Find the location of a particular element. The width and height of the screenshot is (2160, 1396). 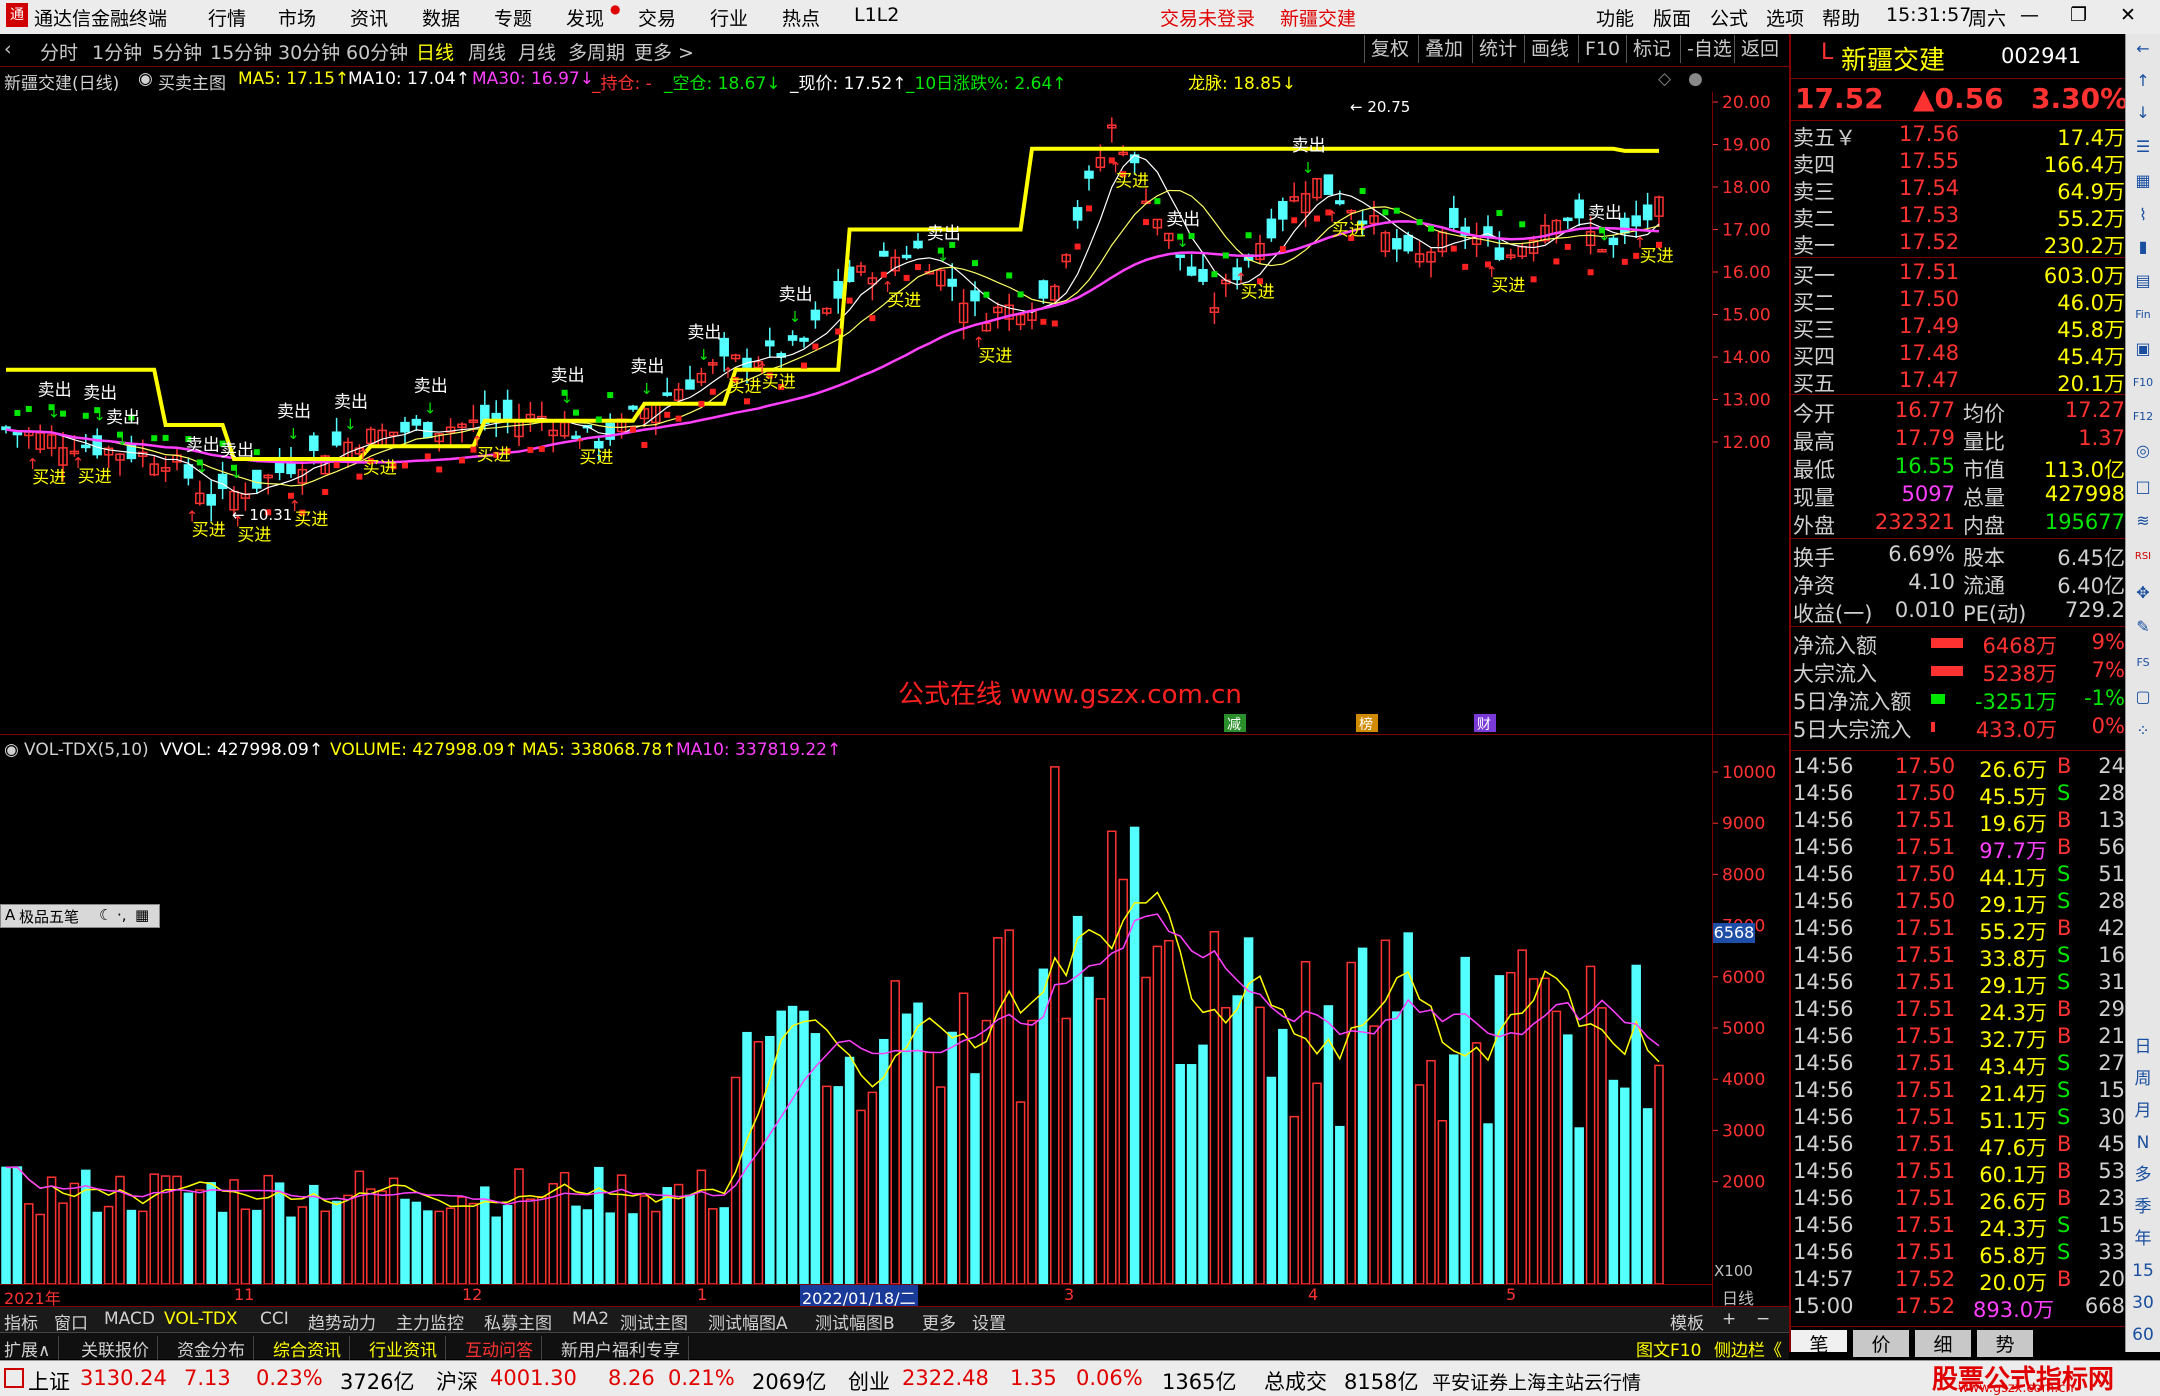

menu-shuju: 数据 is located at coordinates (441, 17).